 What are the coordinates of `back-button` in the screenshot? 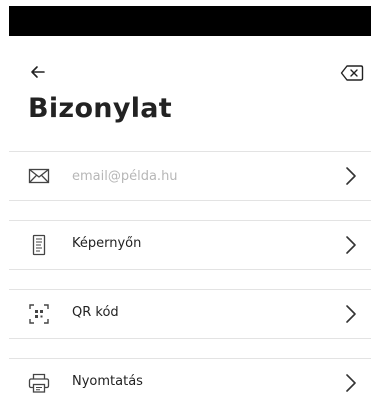 It's located at (38, 72).